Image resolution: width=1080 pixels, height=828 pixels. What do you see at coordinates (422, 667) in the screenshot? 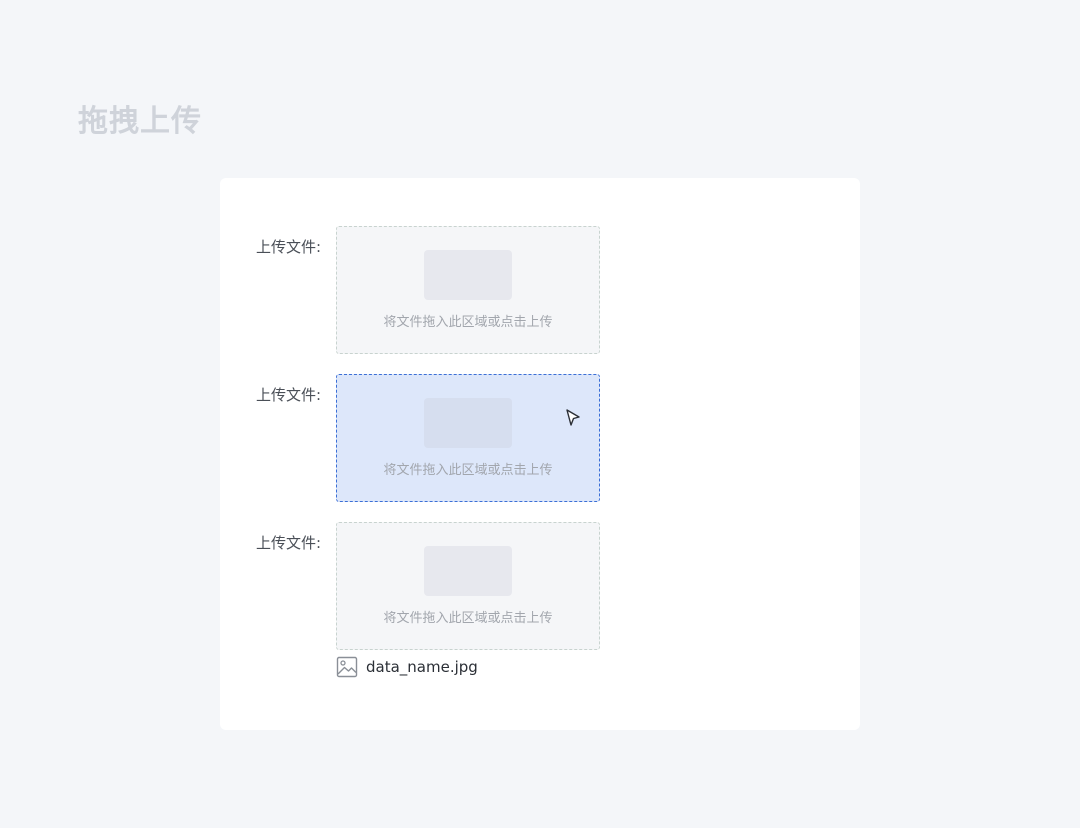
I see `uploaded-file-name: data_name.jpg` at bounding box center [422, 667].